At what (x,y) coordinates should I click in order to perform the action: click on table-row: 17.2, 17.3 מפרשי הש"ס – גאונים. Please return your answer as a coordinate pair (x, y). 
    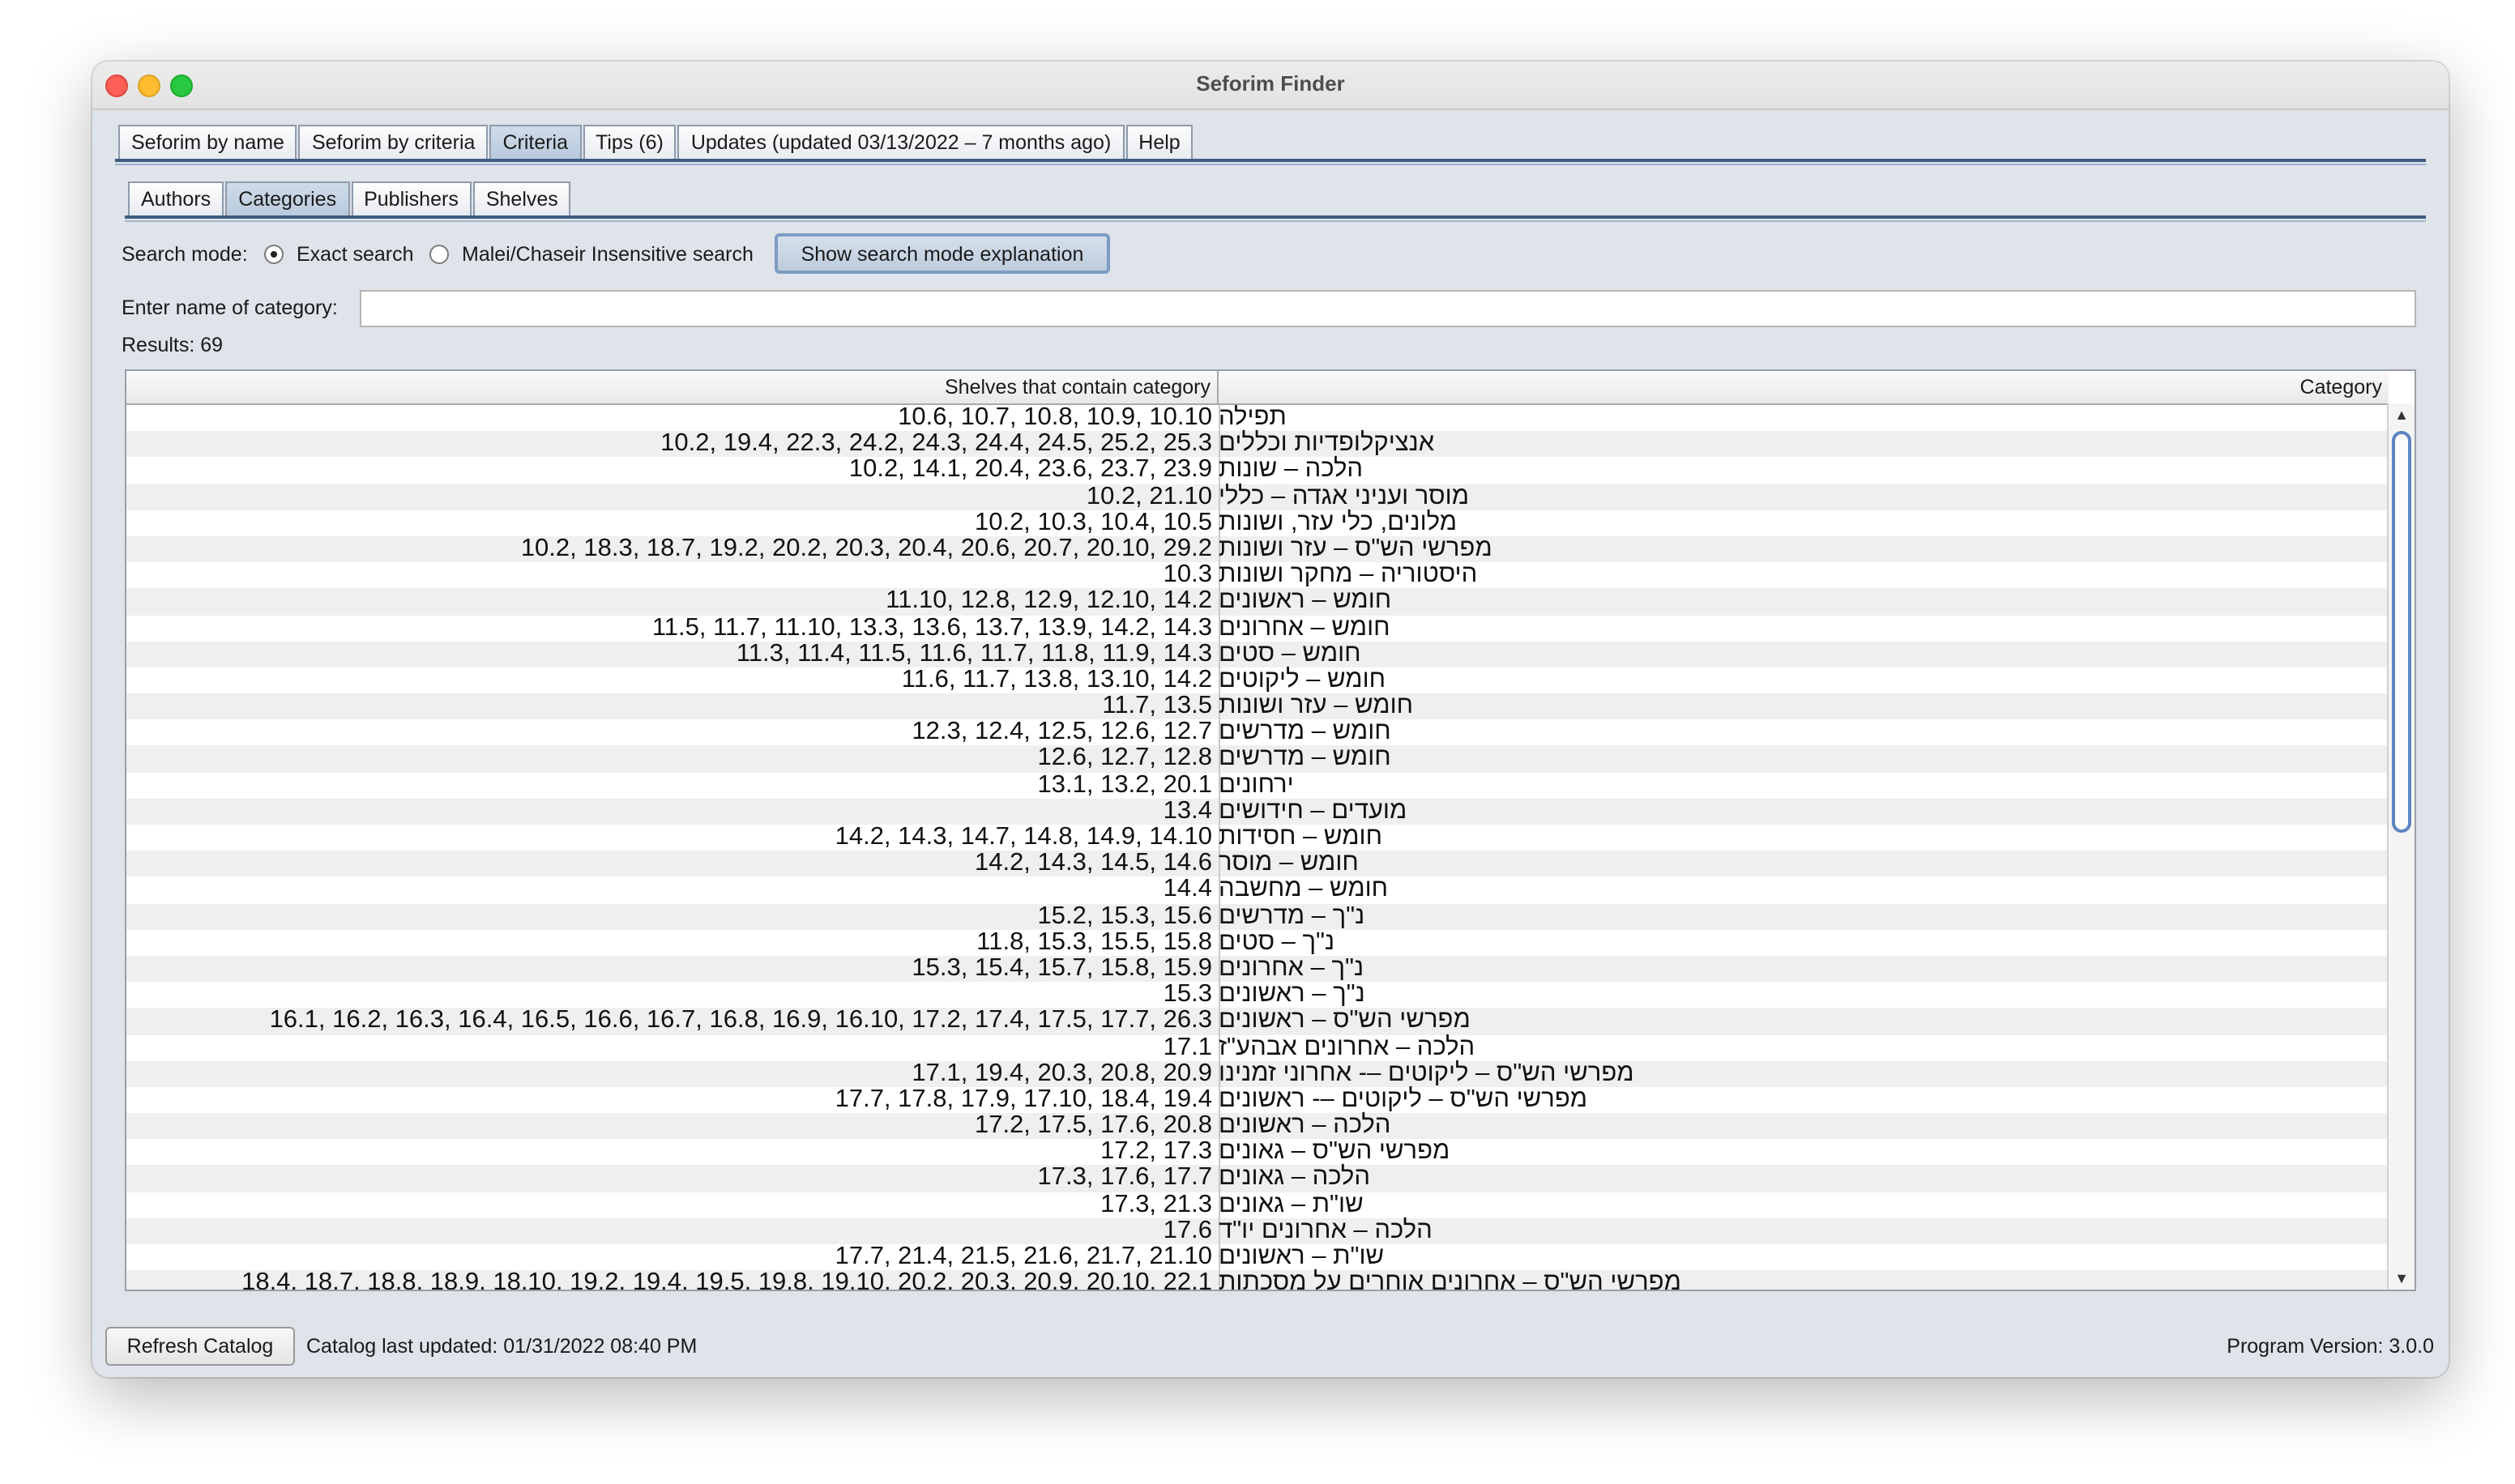
    Looking at the image, I should click on (1257, 1151).